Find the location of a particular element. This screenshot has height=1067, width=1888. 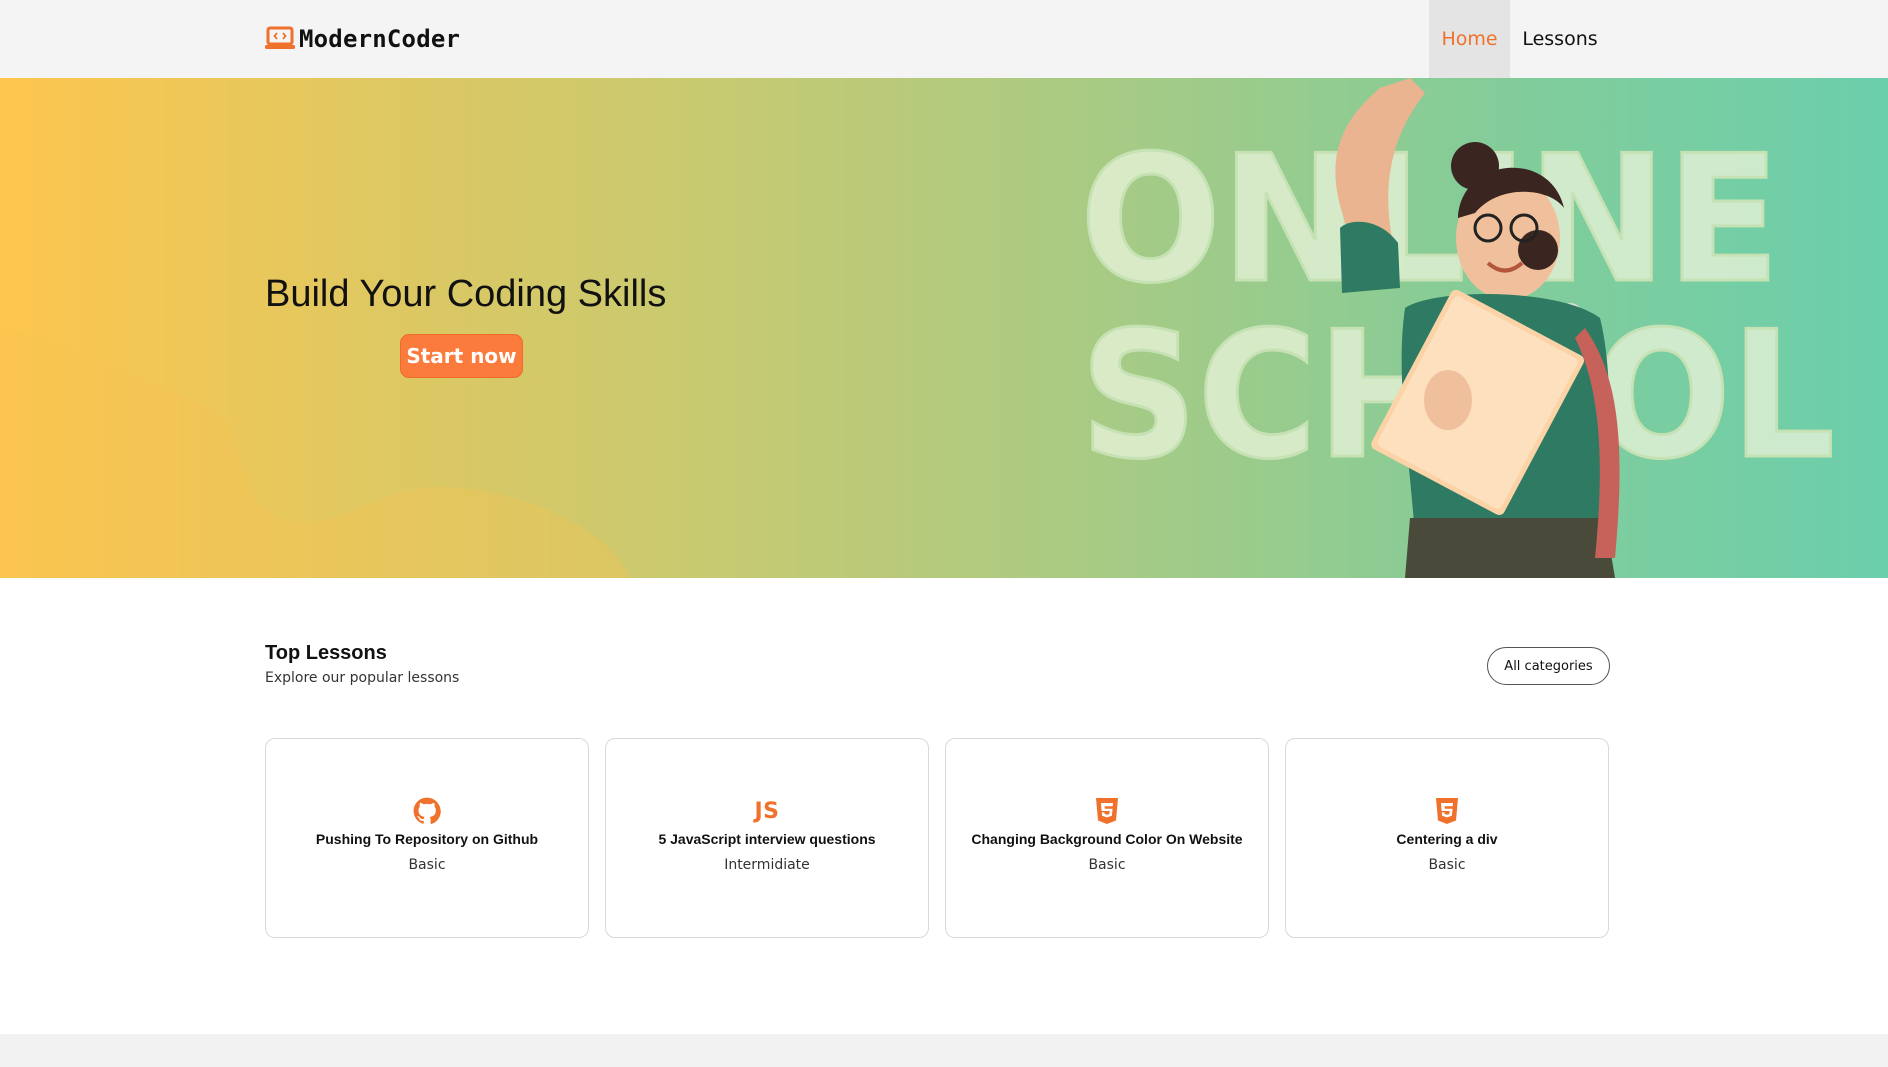

laptop-code-icon is located at coordinates (280, 37).